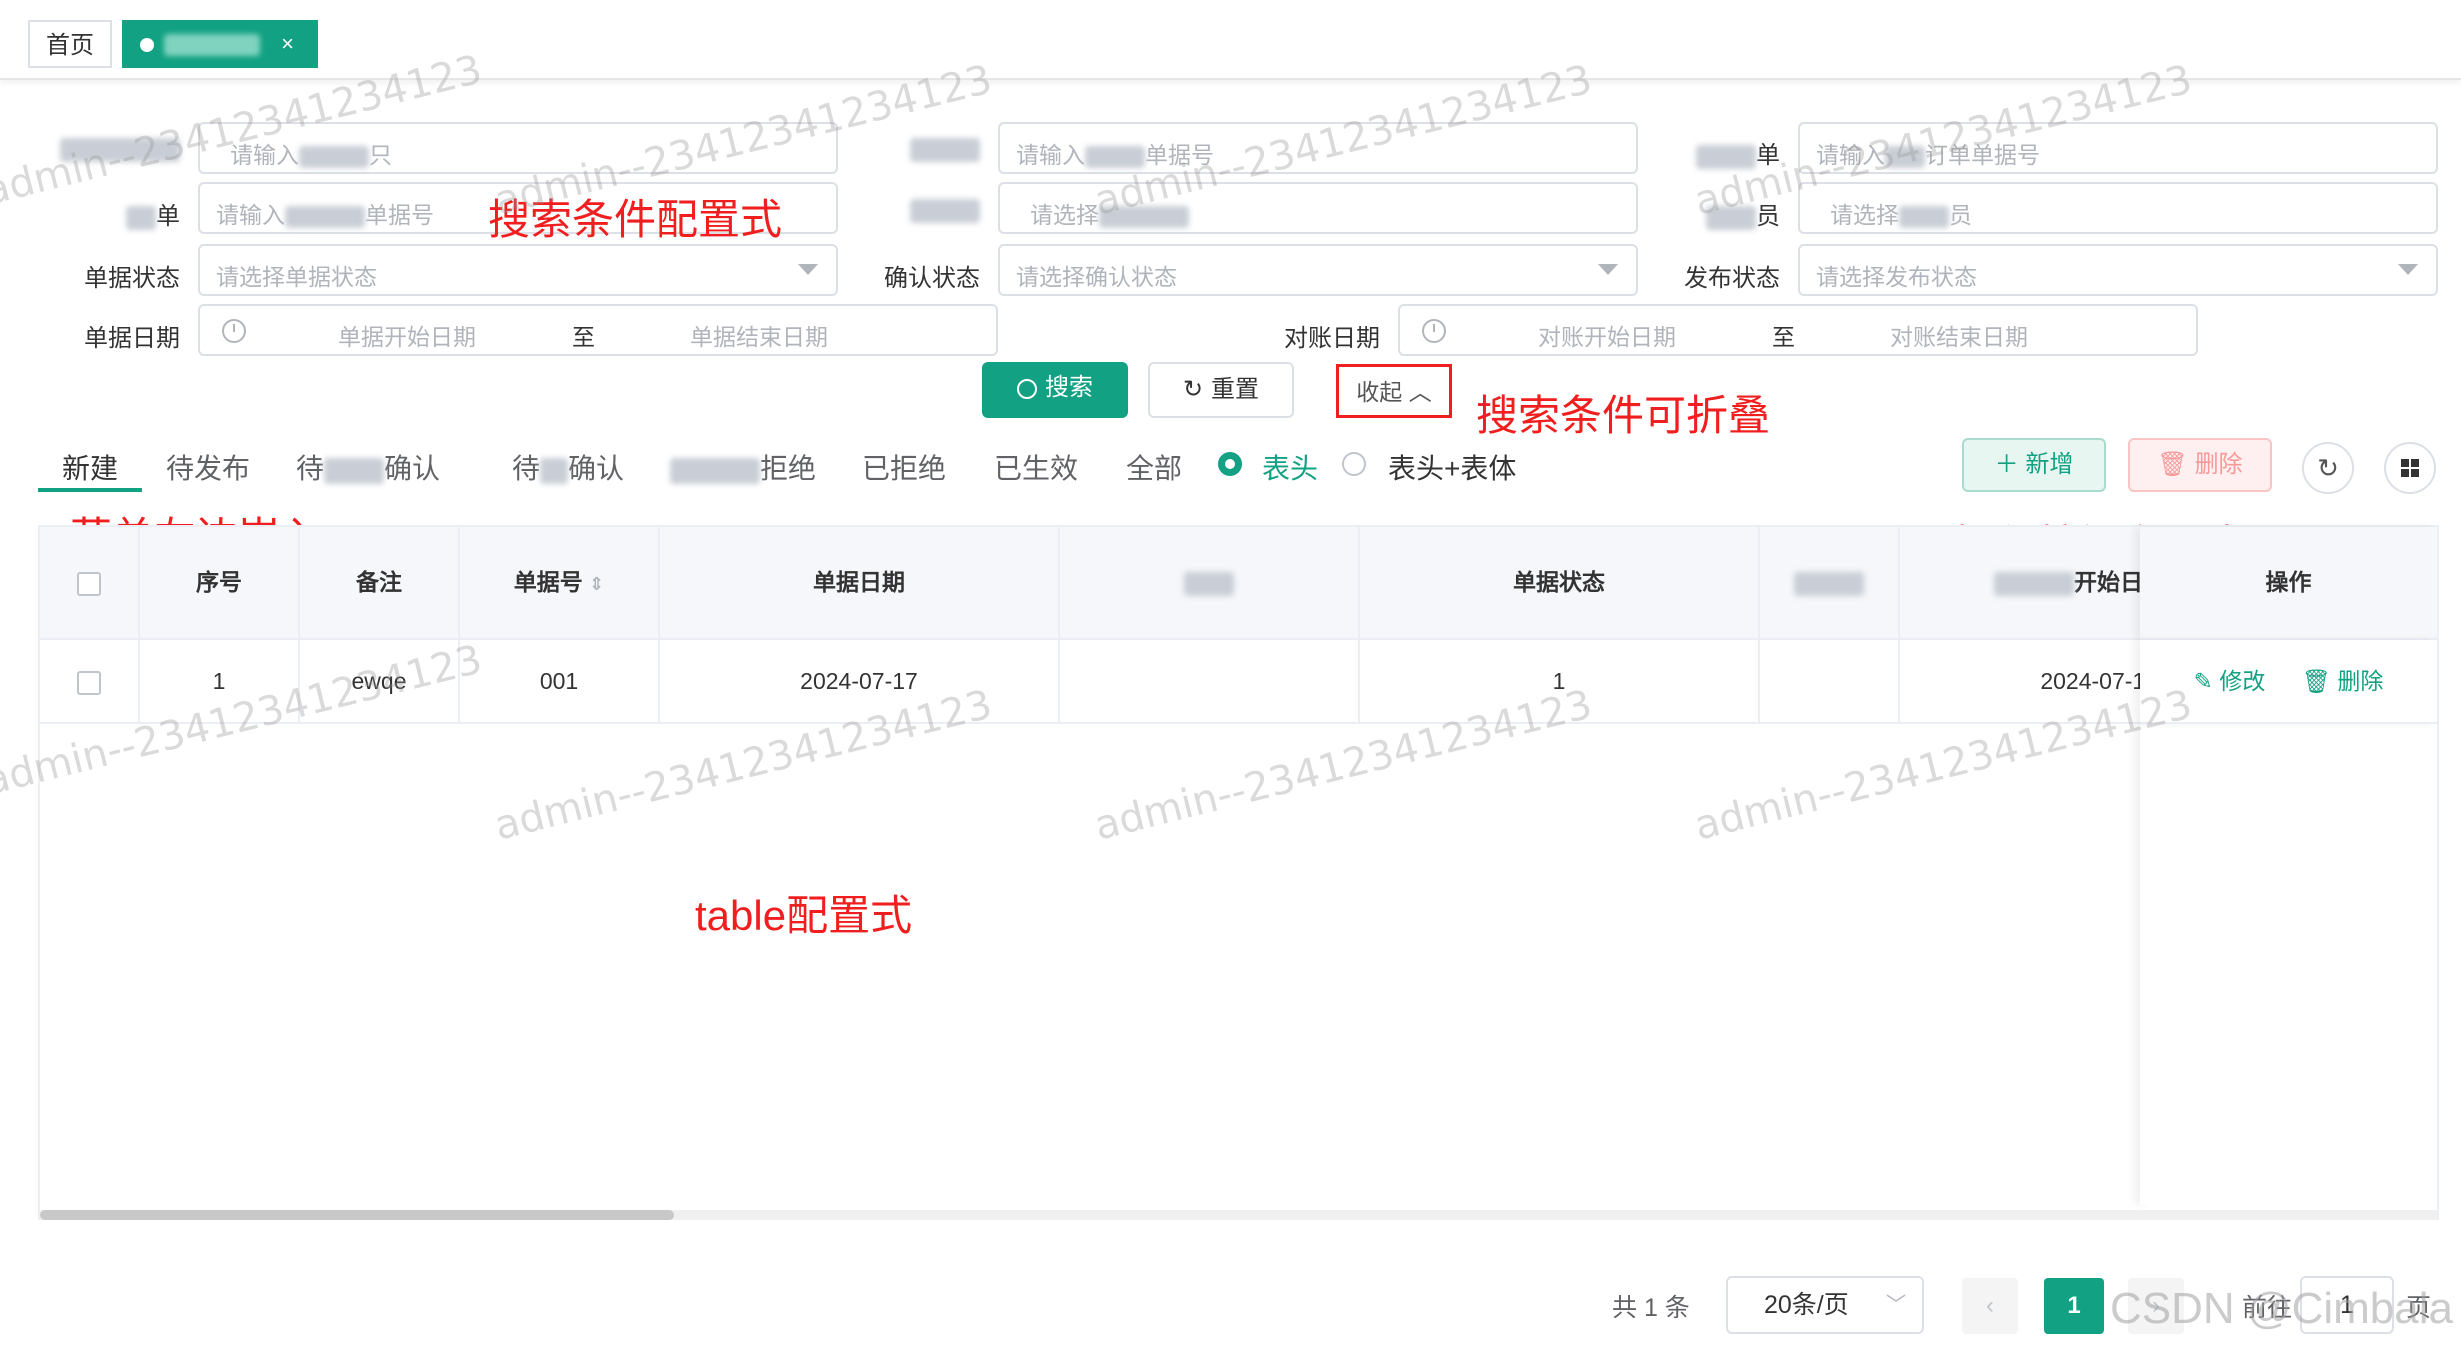  What do you see at coordinates (208, 467) in the screenshot?
I see `status-tab-pending-publish: 待发布` at bounding box center [208, 467].